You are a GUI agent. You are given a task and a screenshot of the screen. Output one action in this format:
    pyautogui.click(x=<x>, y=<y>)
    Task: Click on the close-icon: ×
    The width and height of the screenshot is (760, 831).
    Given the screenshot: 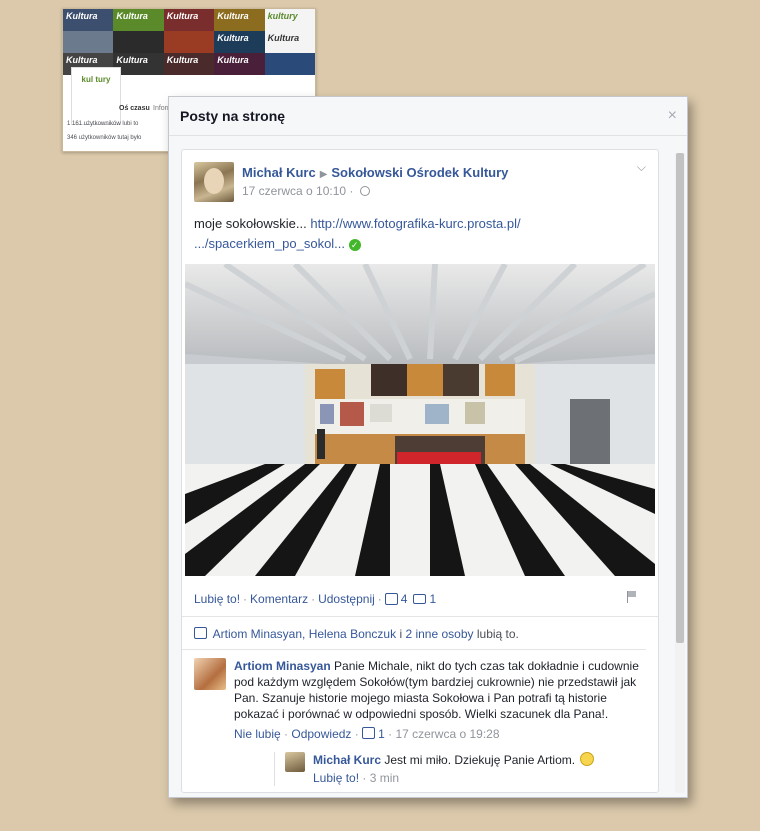 What is the action you would take?
    pyautogui.click(x=672, y=116)
    